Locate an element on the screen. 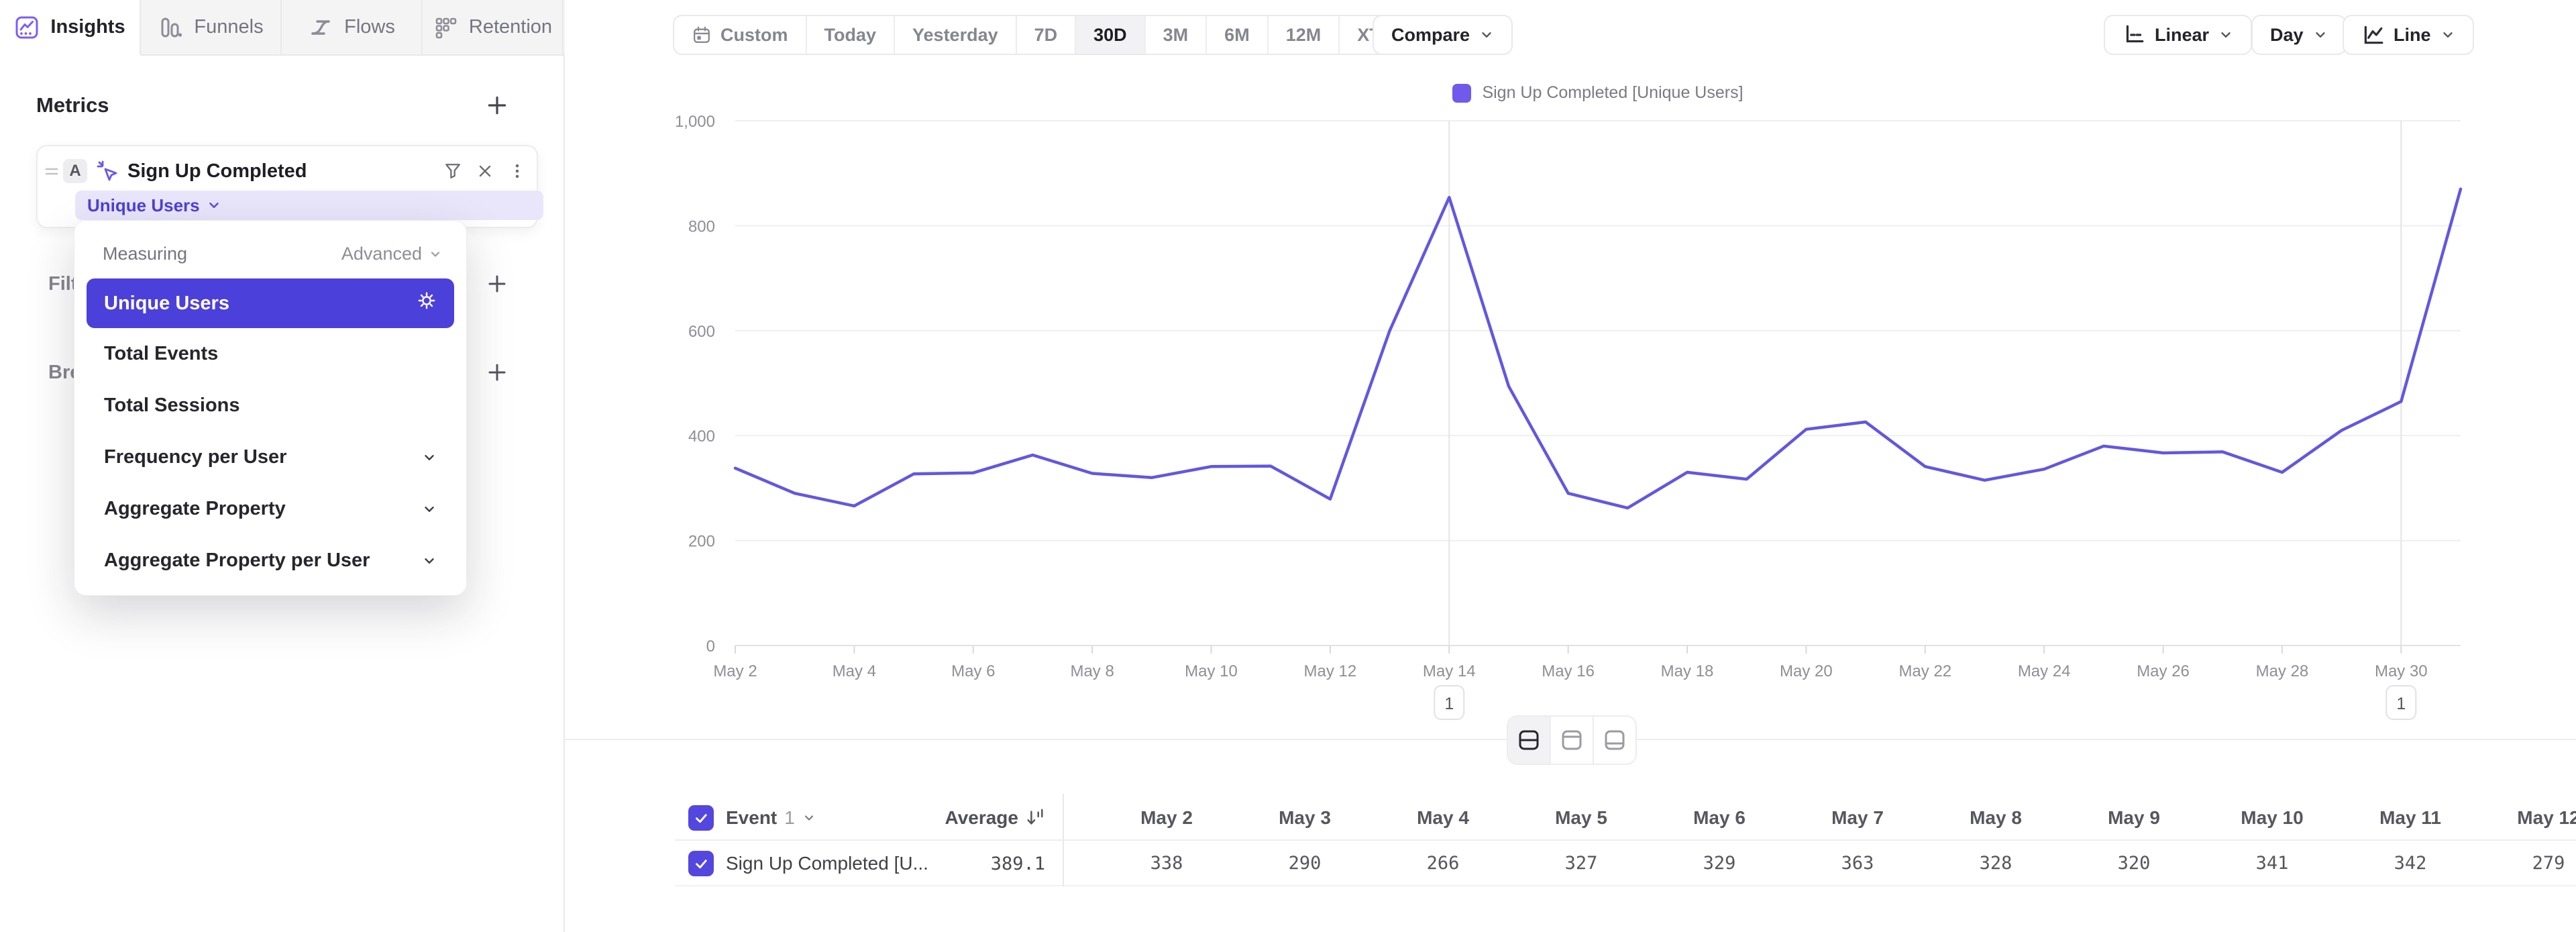 Image resolution: width=2576 pixels, height=932 pixels. remove-event-button is located at coordinates (485, 171).